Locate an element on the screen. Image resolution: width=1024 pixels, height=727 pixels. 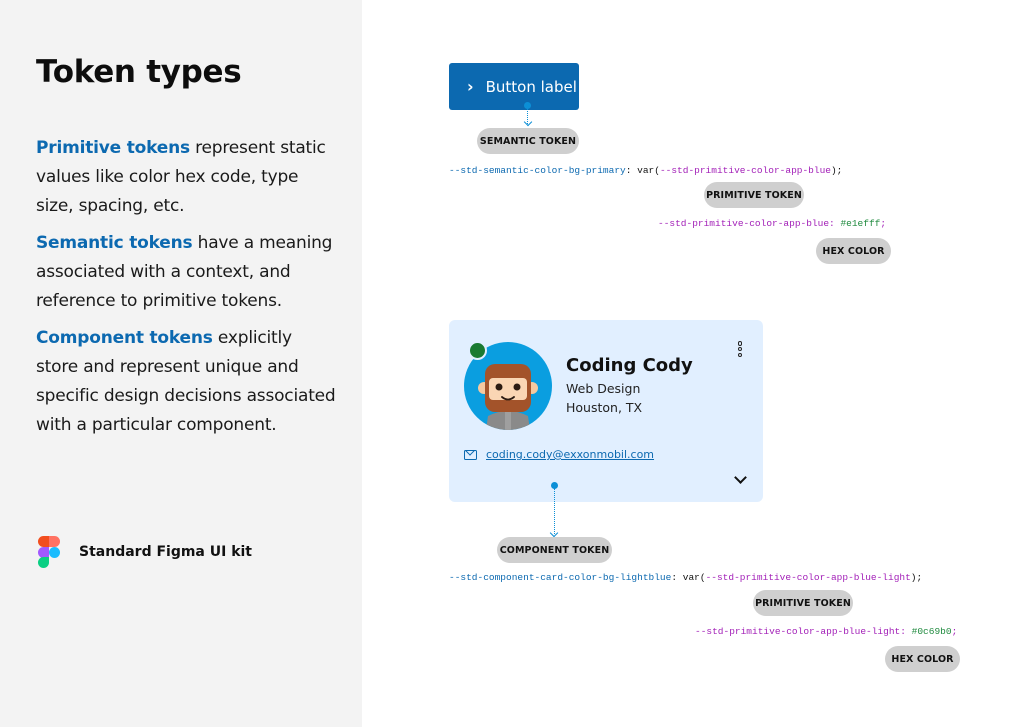
figma-logo-icon is located at coordinates (49, 552).